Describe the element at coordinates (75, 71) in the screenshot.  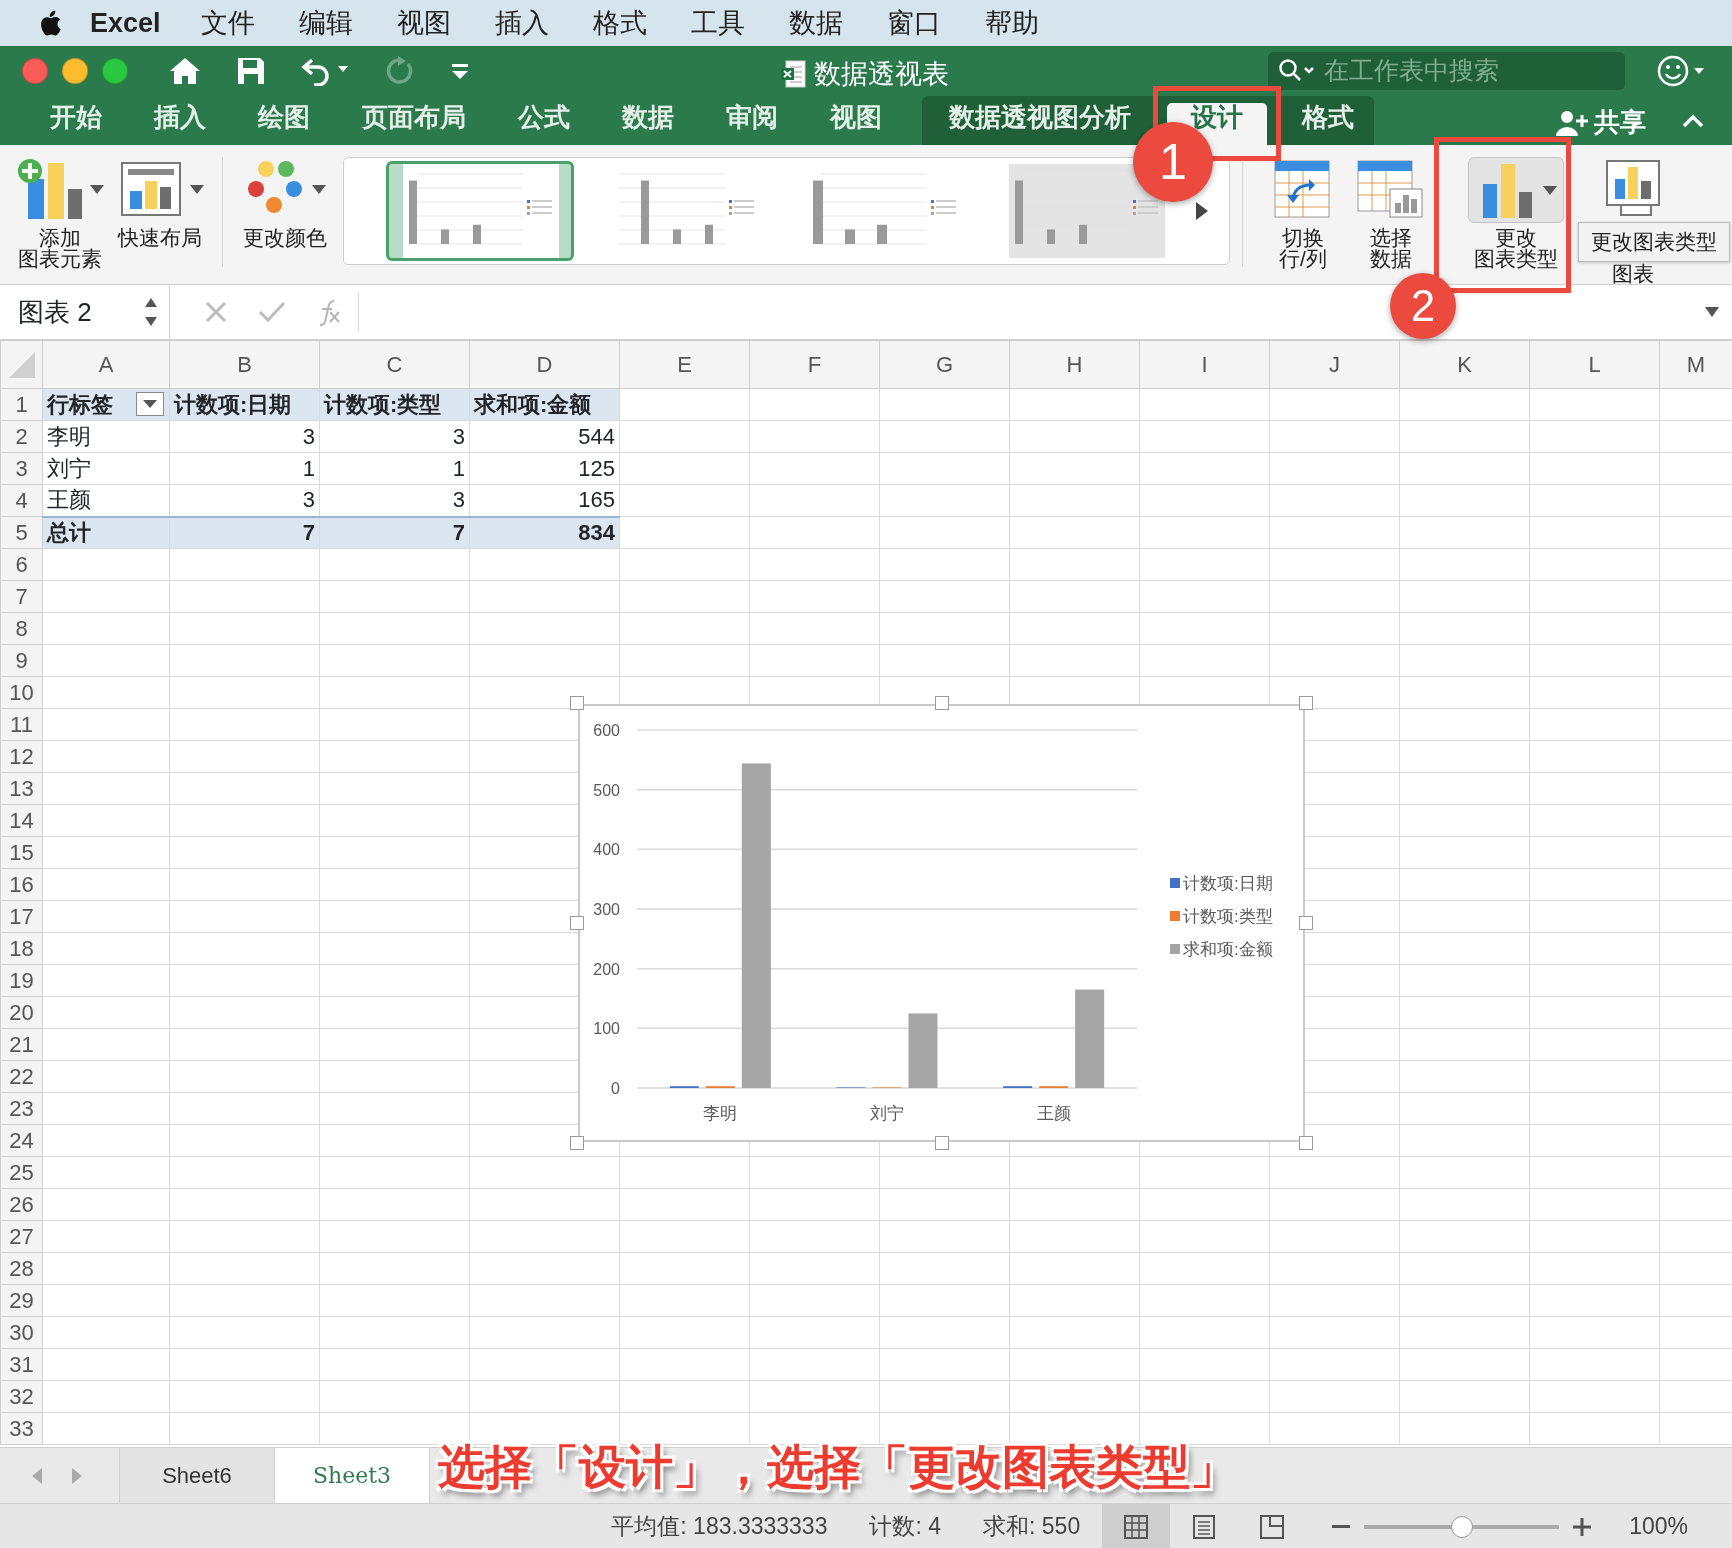
I see `minimize-button` at that location.